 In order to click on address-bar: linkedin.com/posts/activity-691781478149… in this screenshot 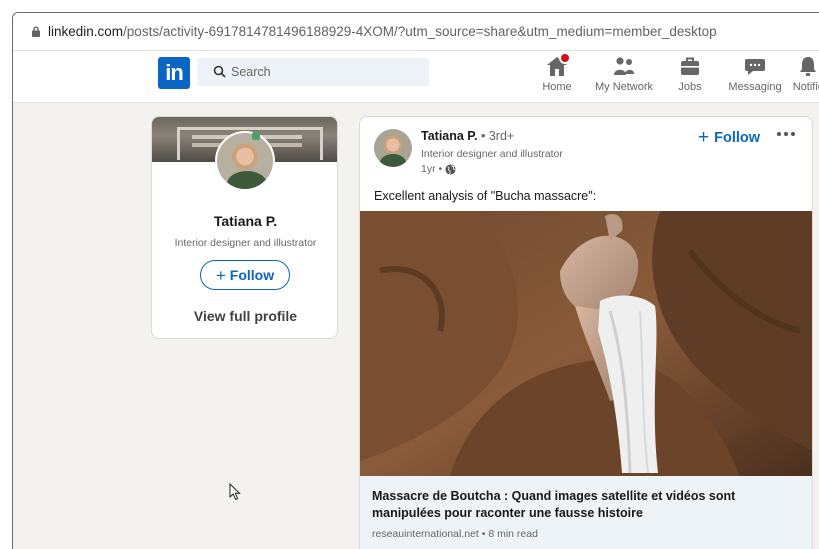, I will do `click(416, 32)`.